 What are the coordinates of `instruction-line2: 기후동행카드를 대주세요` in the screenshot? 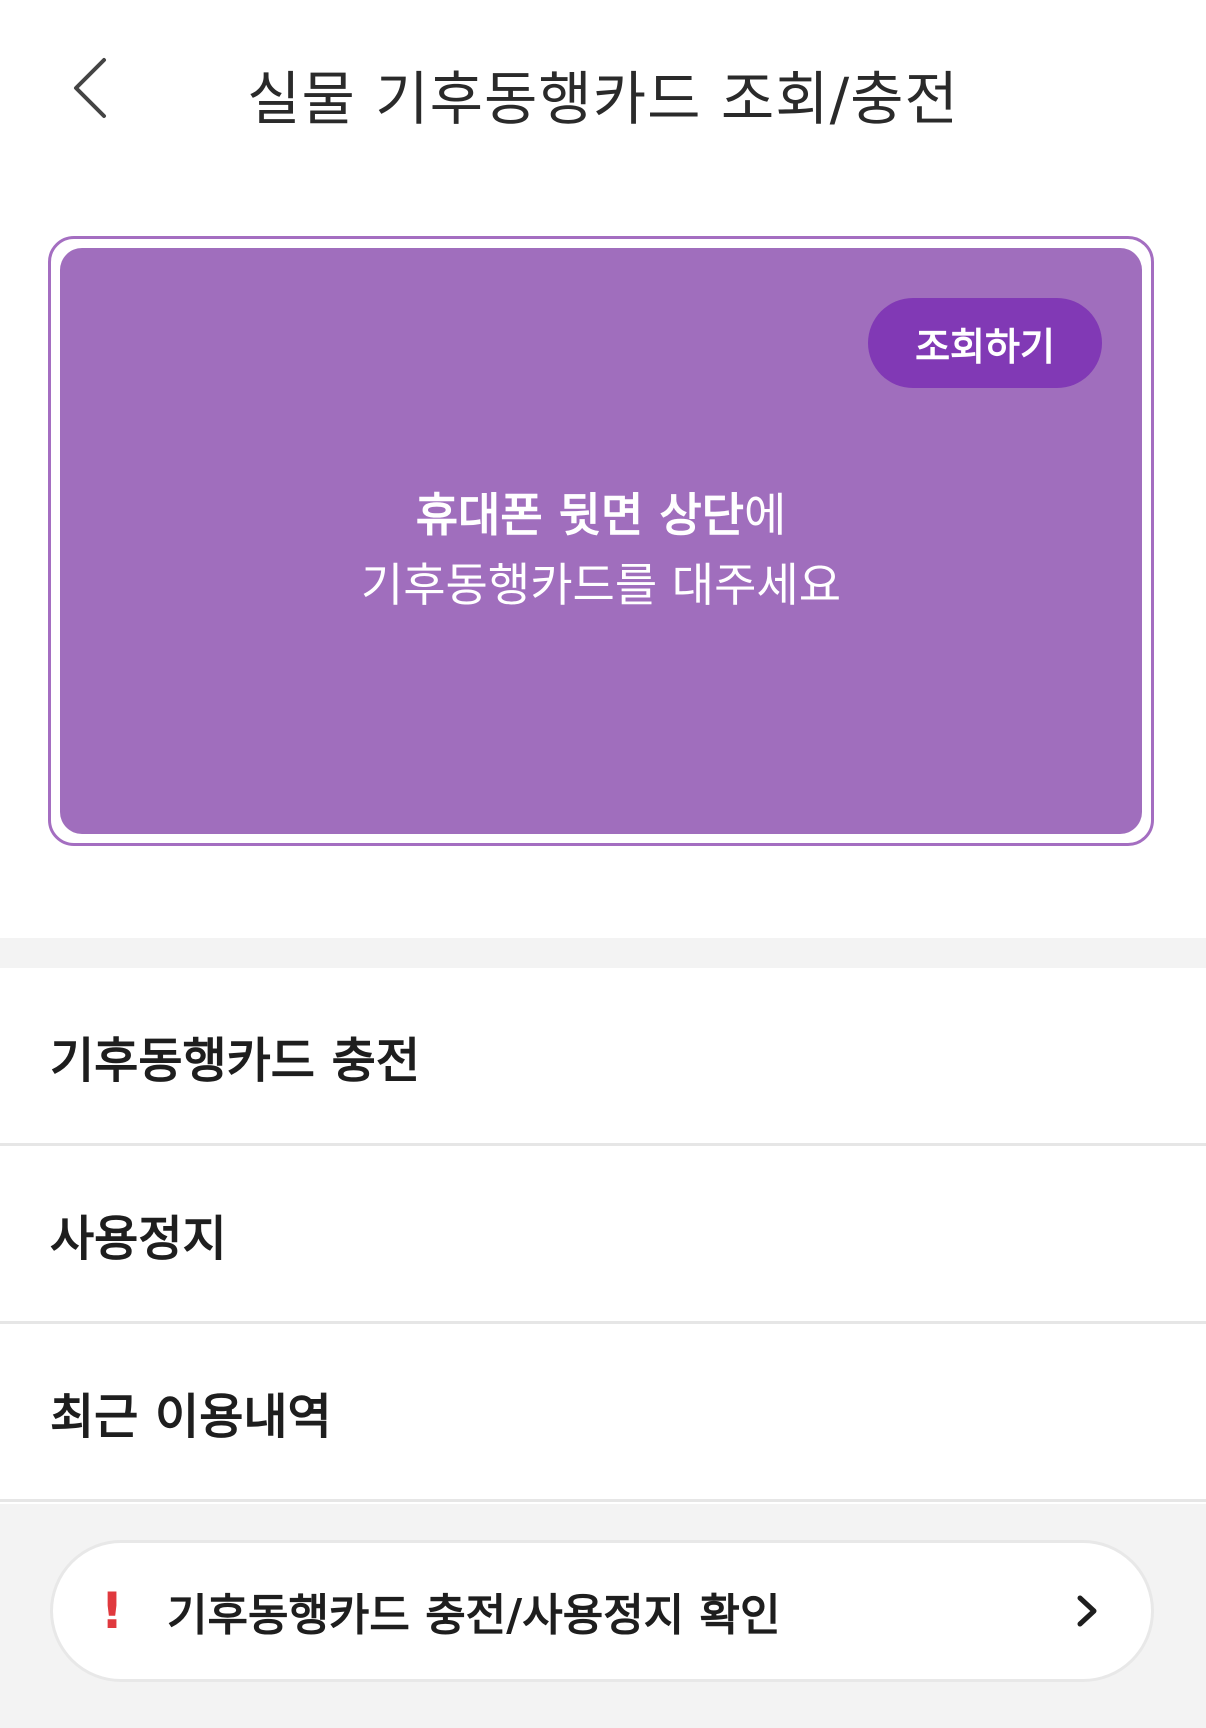 It's located at (601, 585).